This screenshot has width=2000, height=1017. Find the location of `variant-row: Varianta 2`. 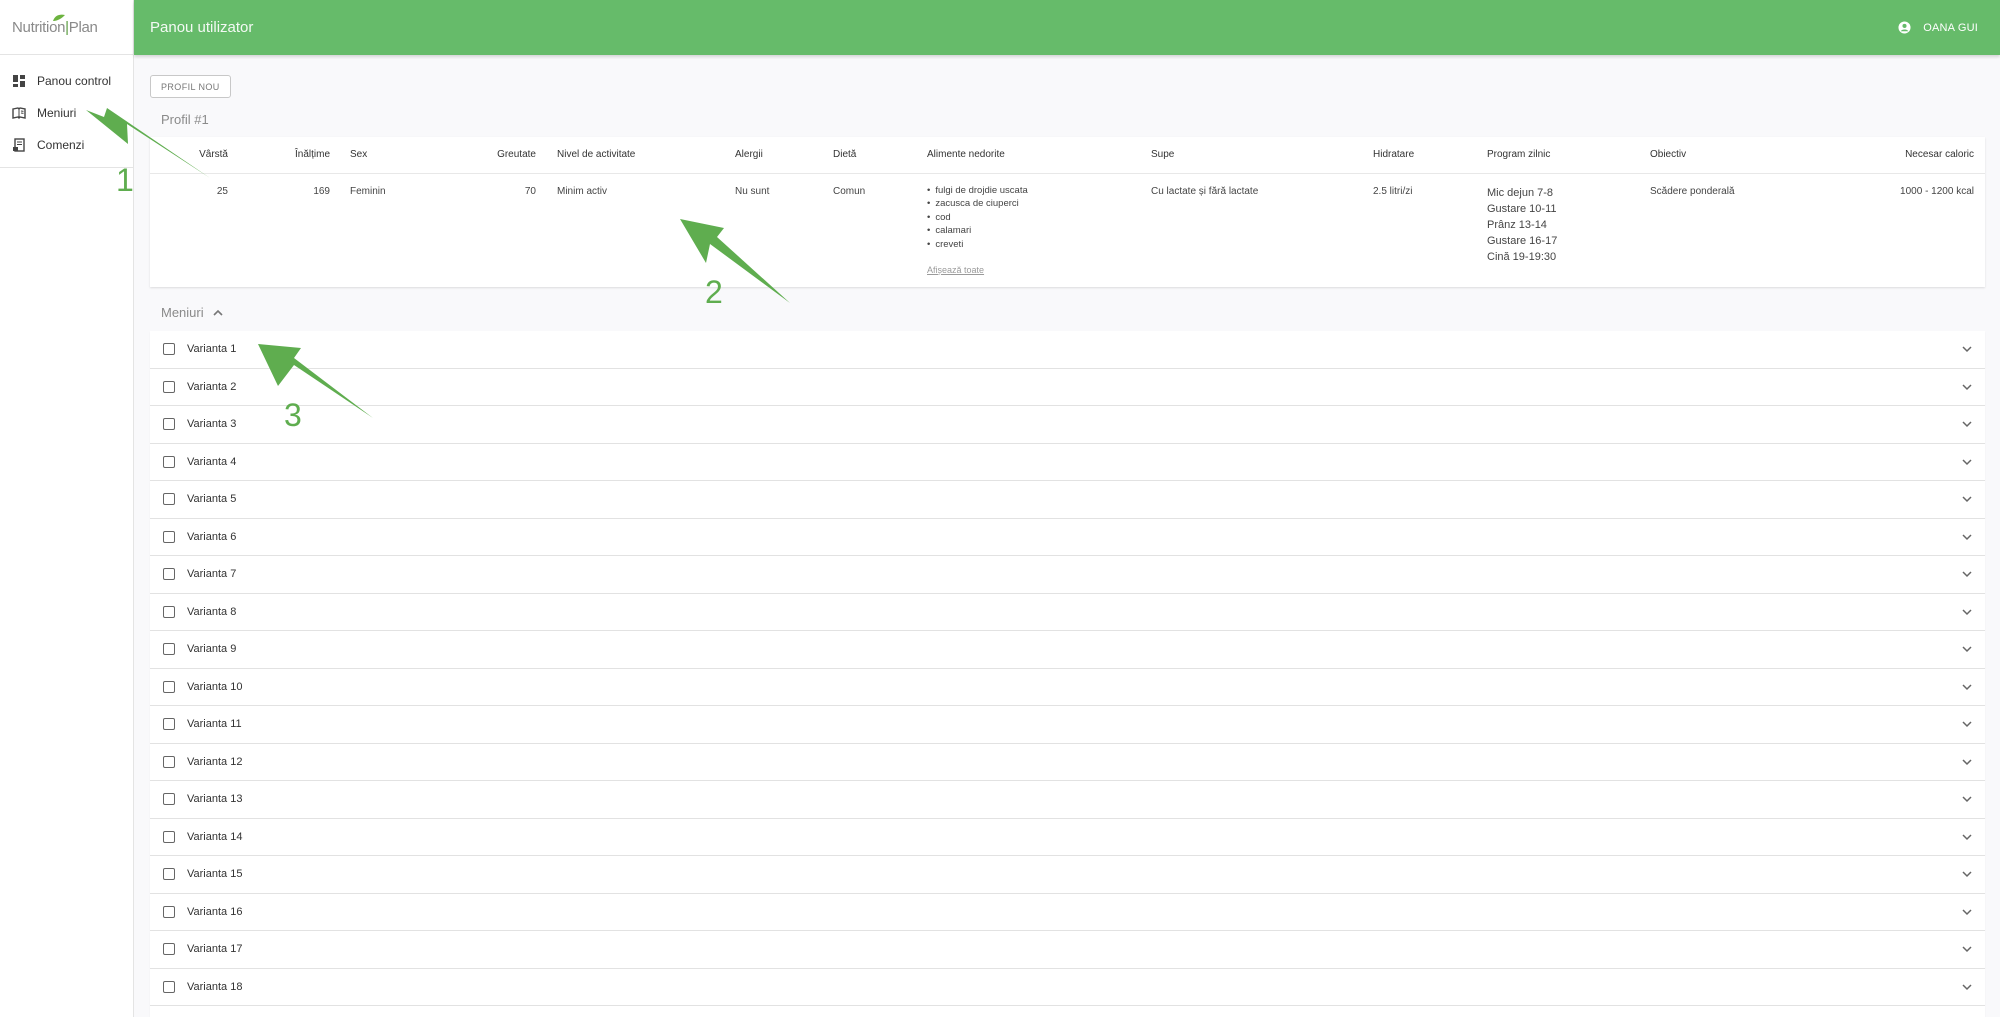

variant-row: Varianta 2 is located at coordinates (1067, 387).